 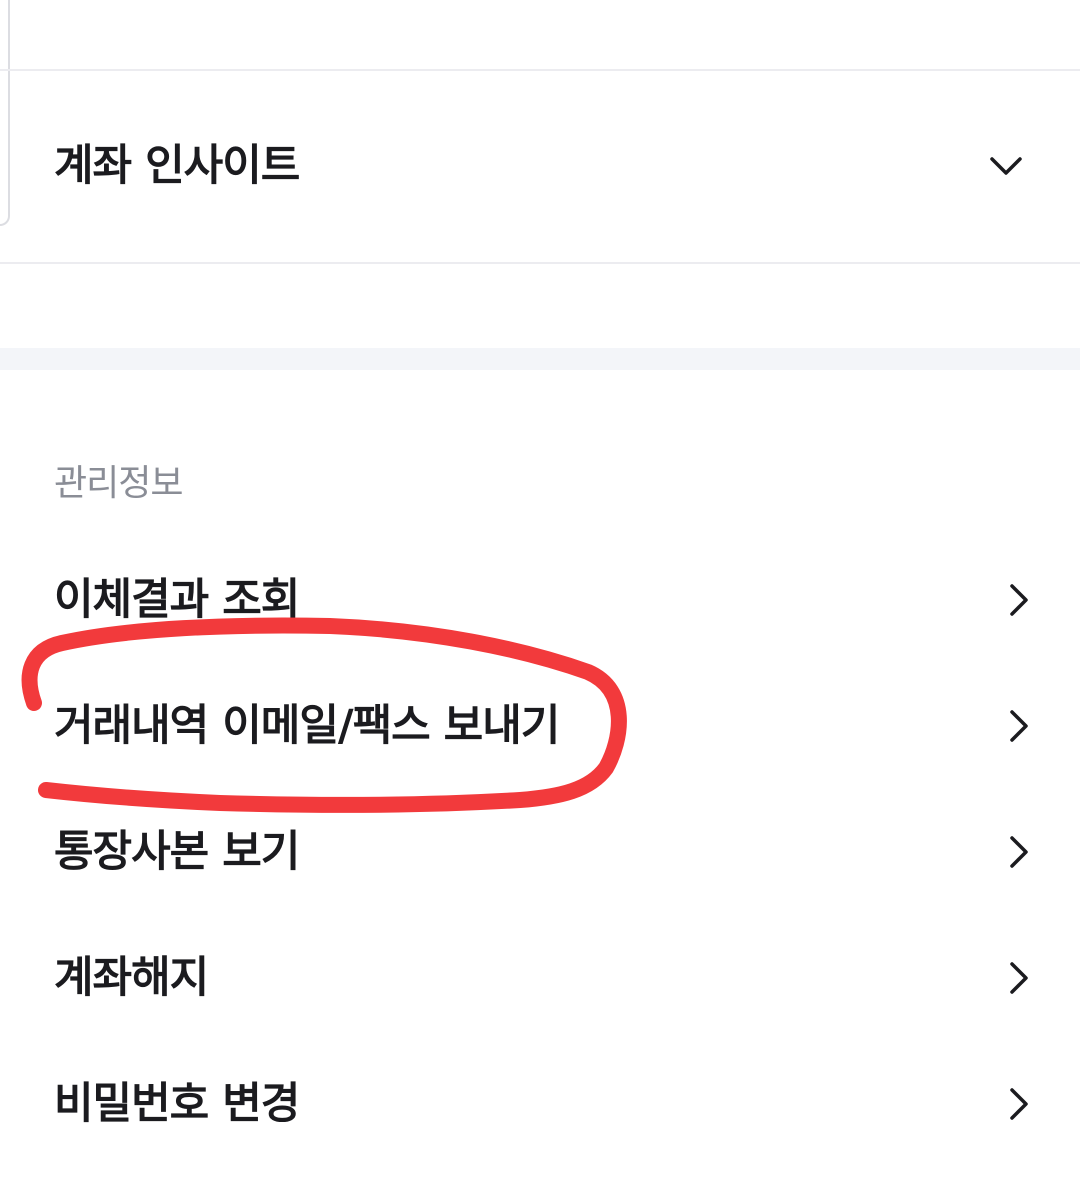 What do you see at coordinates (118, 483) in the screenshot?
I see `section-label: 관리정보` at bounding box center [118, 483].